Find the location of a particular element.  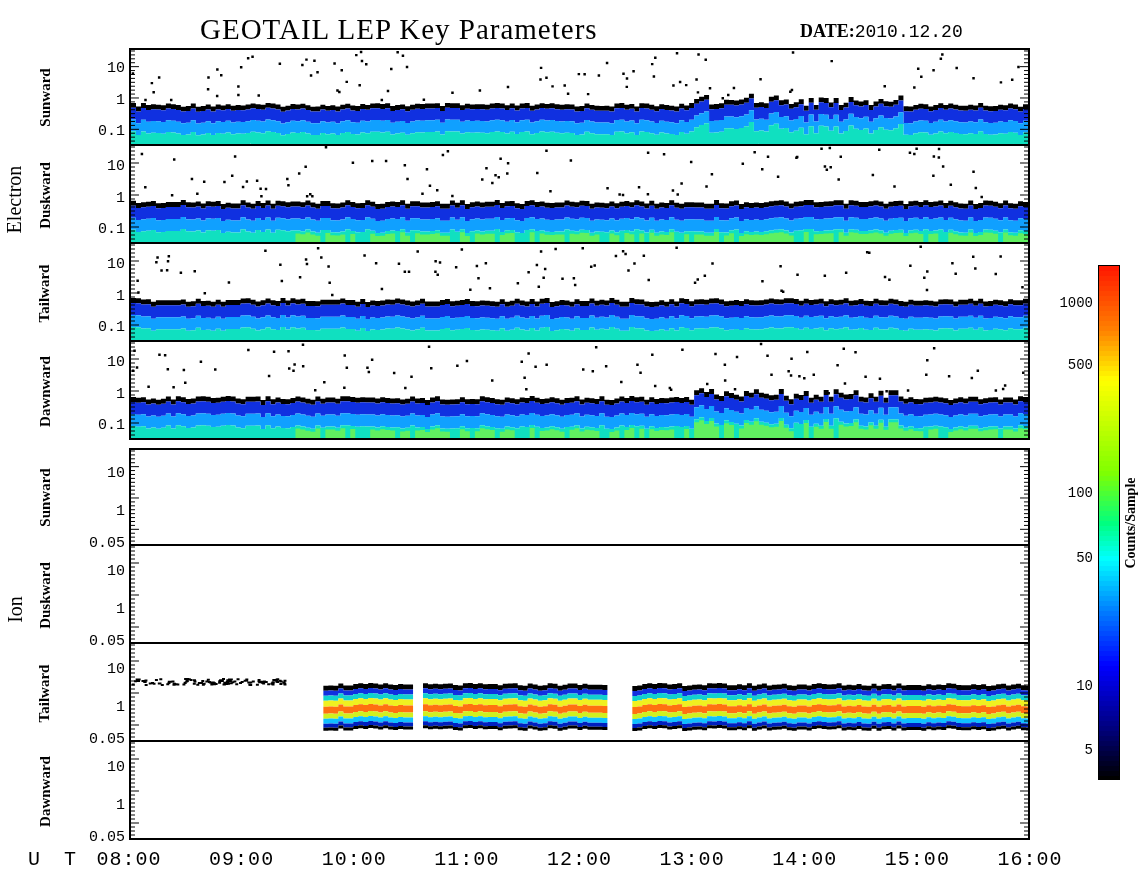

time-tick-label: 12:00 is located at coordinates (579, 859).